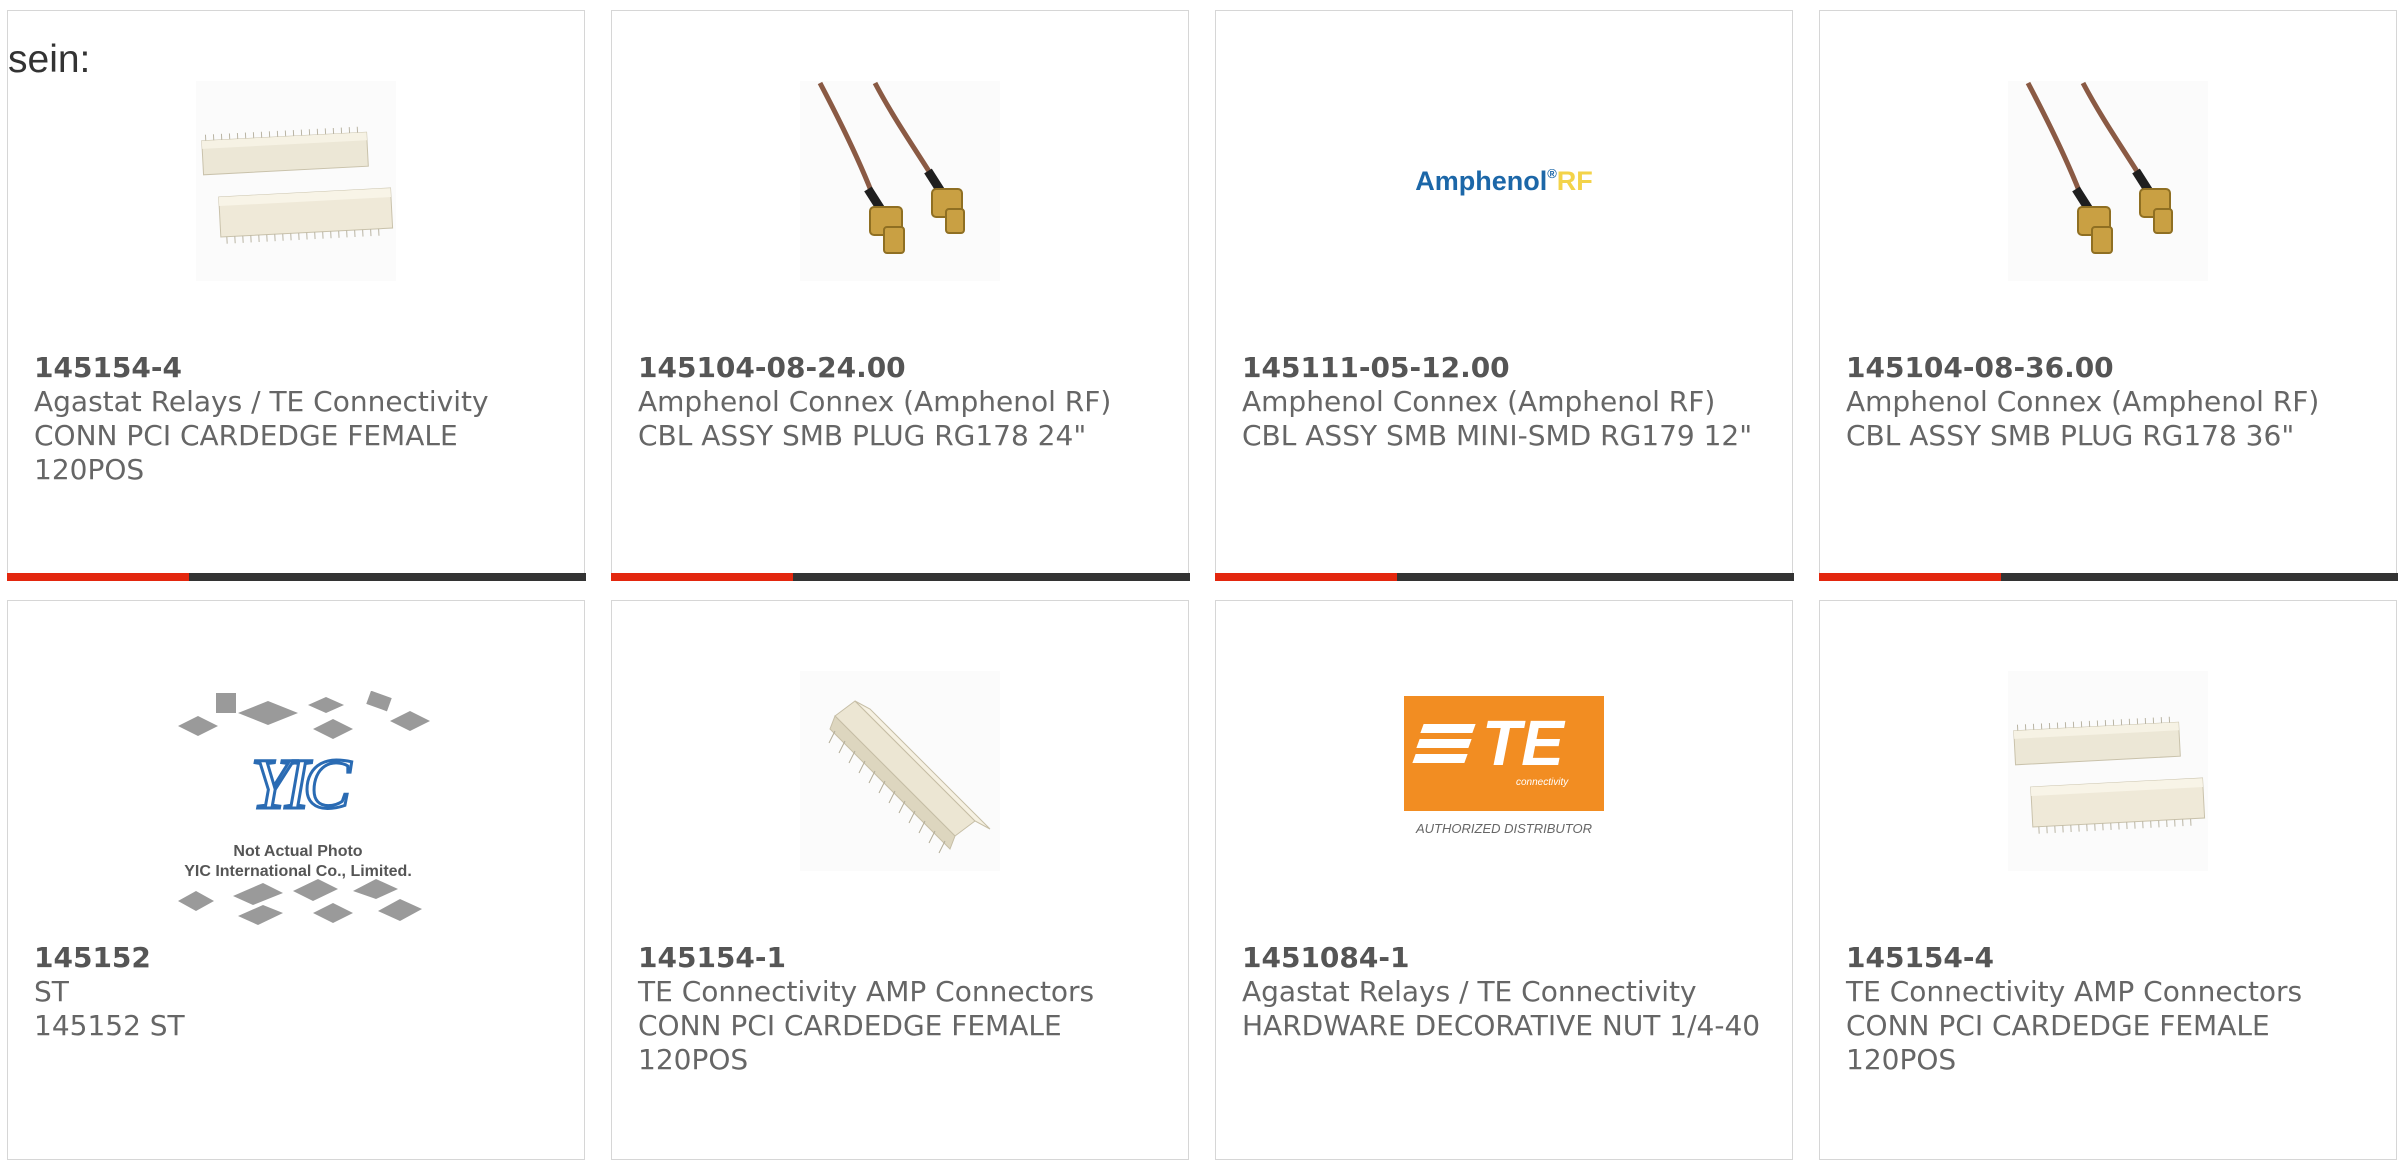  What do you see at coordinates (2106, 368) in the screenshot?
I see `part-number: 145104-08-36.00` at bounding box center [2106, 368].